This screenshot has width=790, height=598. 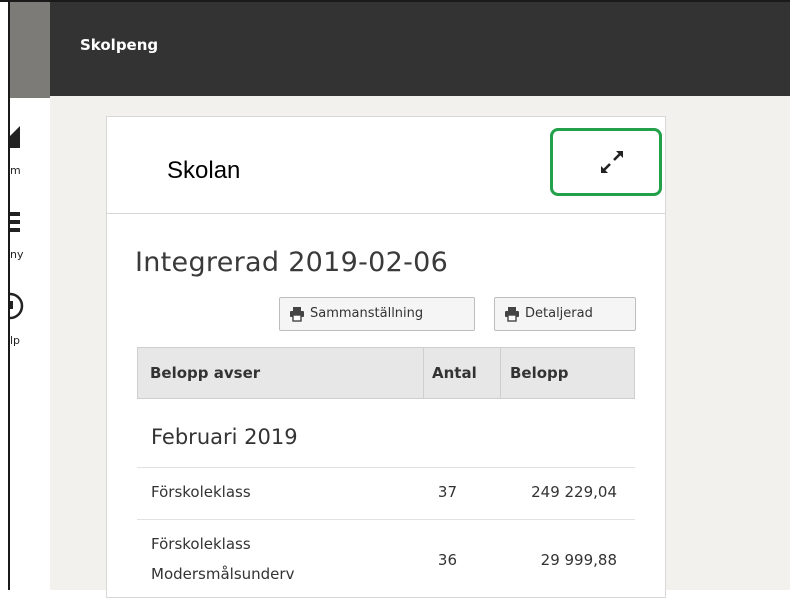 I want to click on nav-item-help: lp, so click(x=30, y=322).